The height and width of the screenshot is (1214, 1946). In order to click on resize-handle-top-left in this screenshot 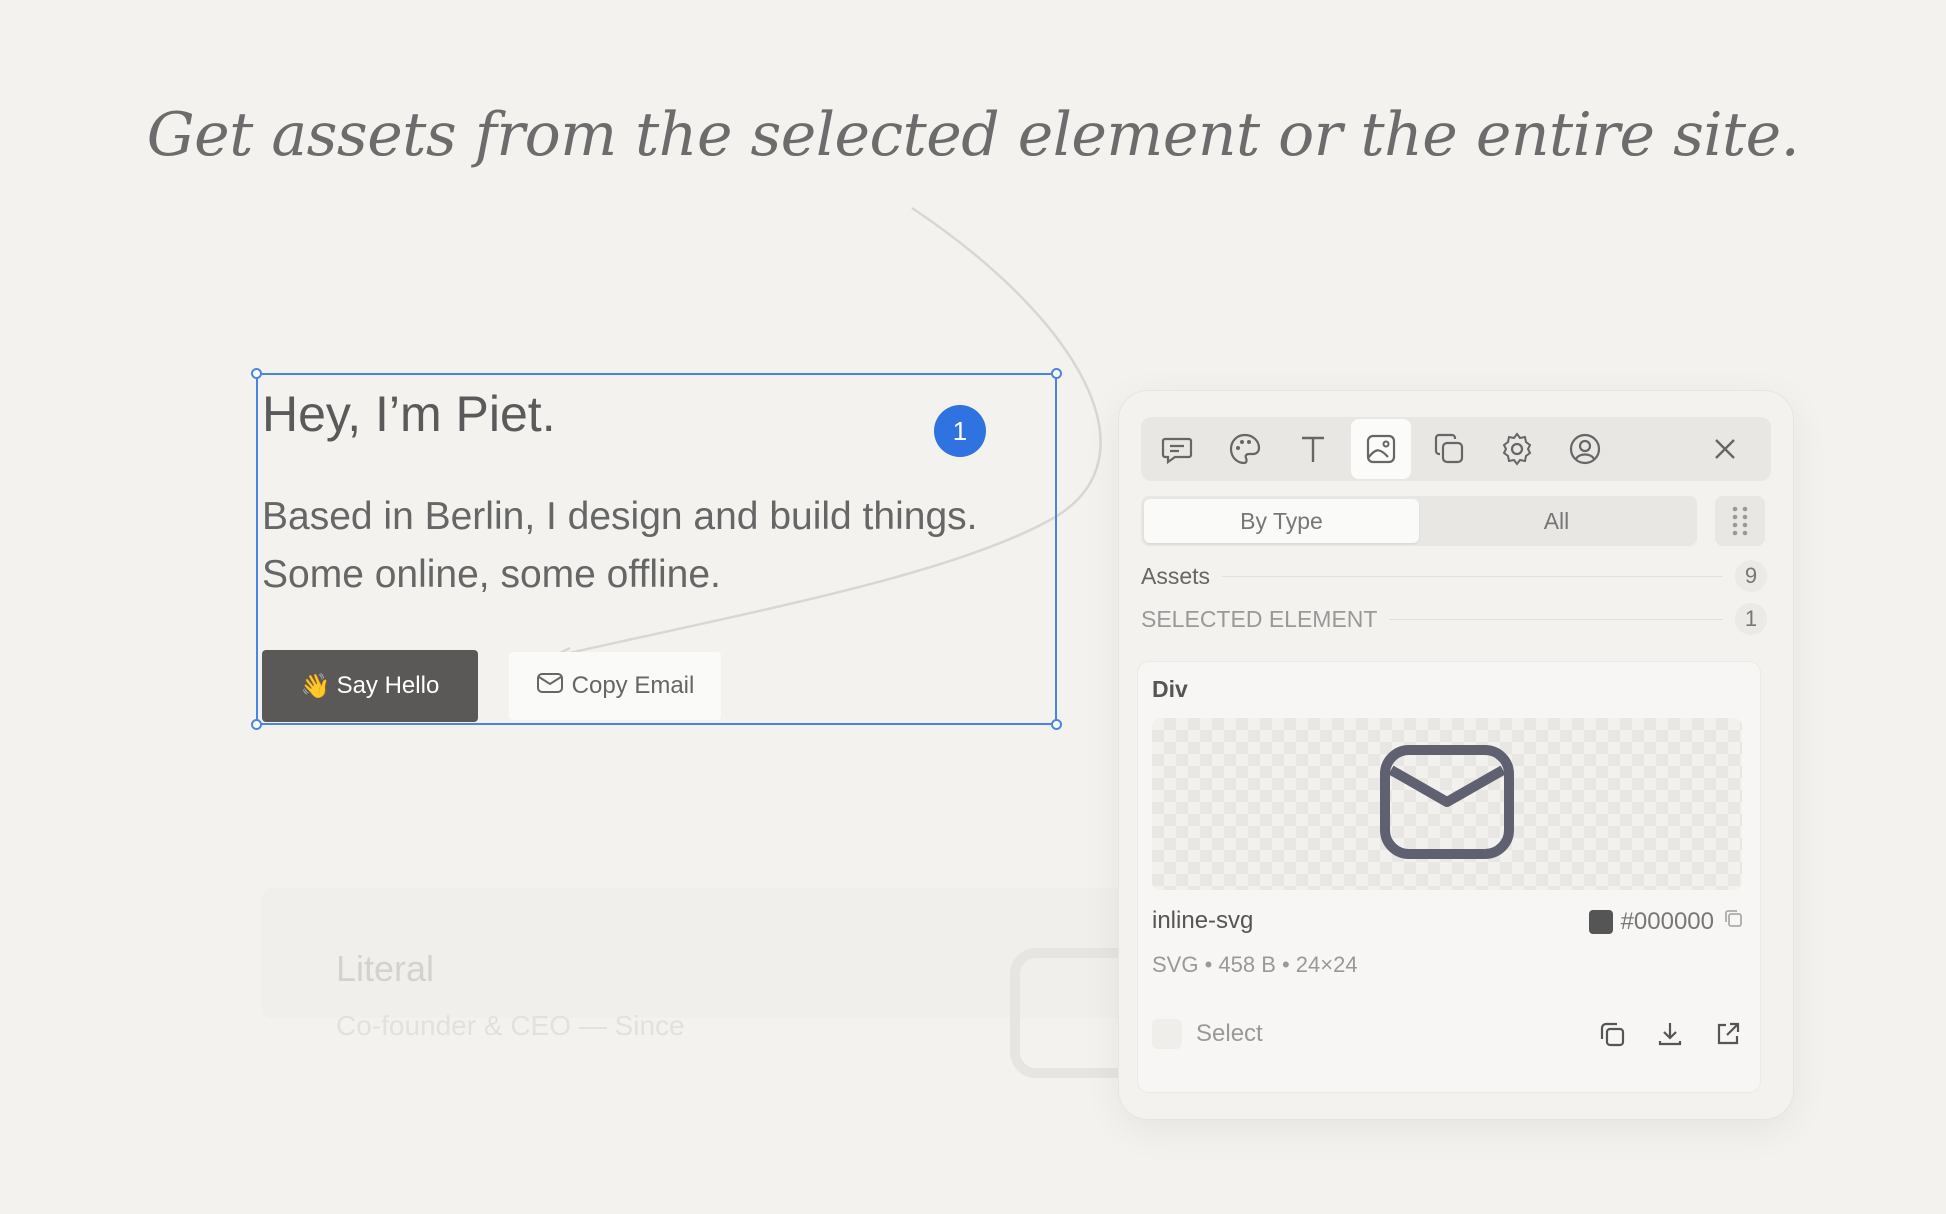, I will do `click(256, 373)`.